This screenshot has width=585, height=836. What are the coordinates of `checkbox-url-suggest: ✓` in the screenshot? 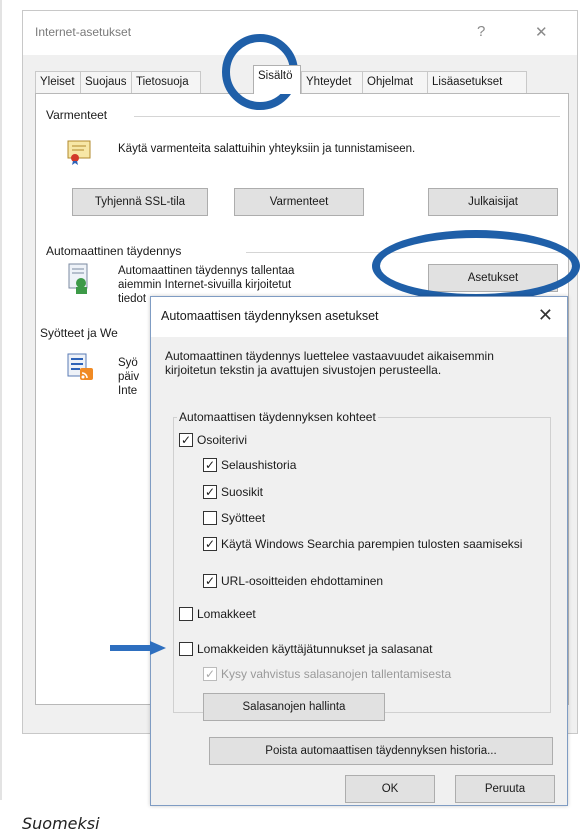 It's located at (210, 581).